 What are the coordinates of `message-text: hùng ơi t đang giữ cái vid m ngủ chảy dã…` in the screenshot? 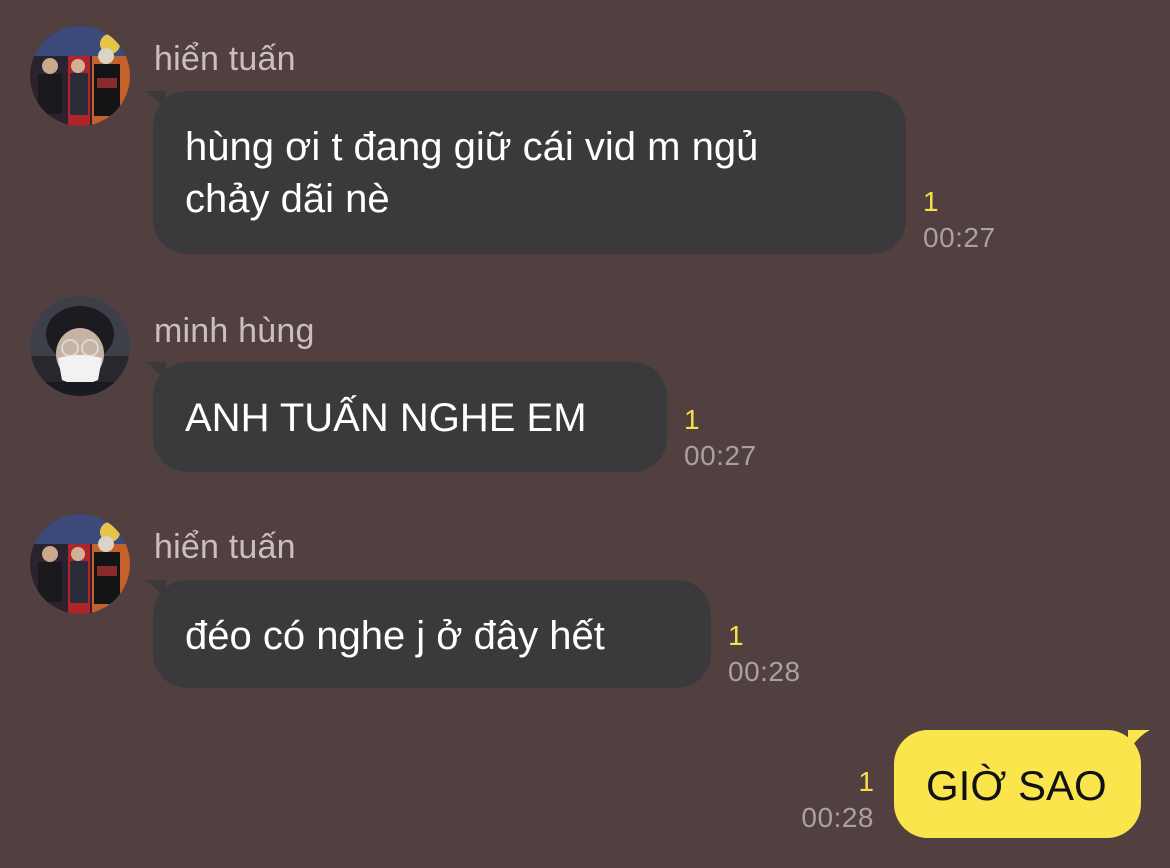 It's located at (472, 173).